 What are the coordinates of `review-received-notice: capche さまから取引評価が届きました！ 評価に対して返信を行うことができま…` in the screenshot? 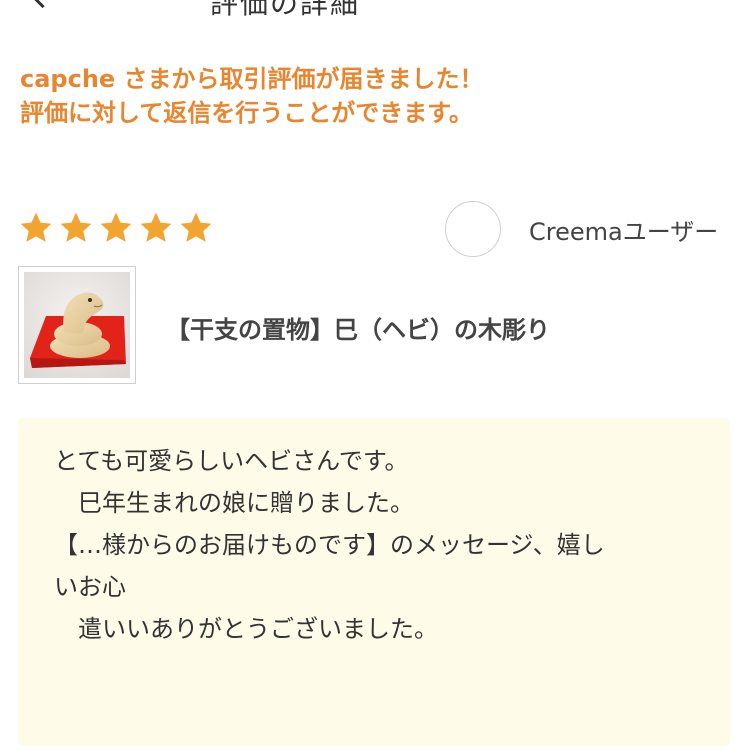 It's located at (375, 96).